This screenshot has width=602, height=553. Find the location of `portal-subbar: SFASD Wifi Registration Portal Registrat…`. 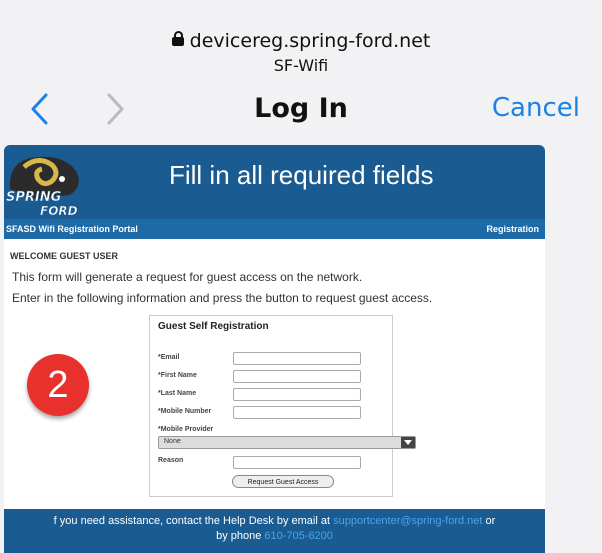

portal-subbar: SFASD Wifi Registration Portal Registrat… is located at coordinates (274, 229).